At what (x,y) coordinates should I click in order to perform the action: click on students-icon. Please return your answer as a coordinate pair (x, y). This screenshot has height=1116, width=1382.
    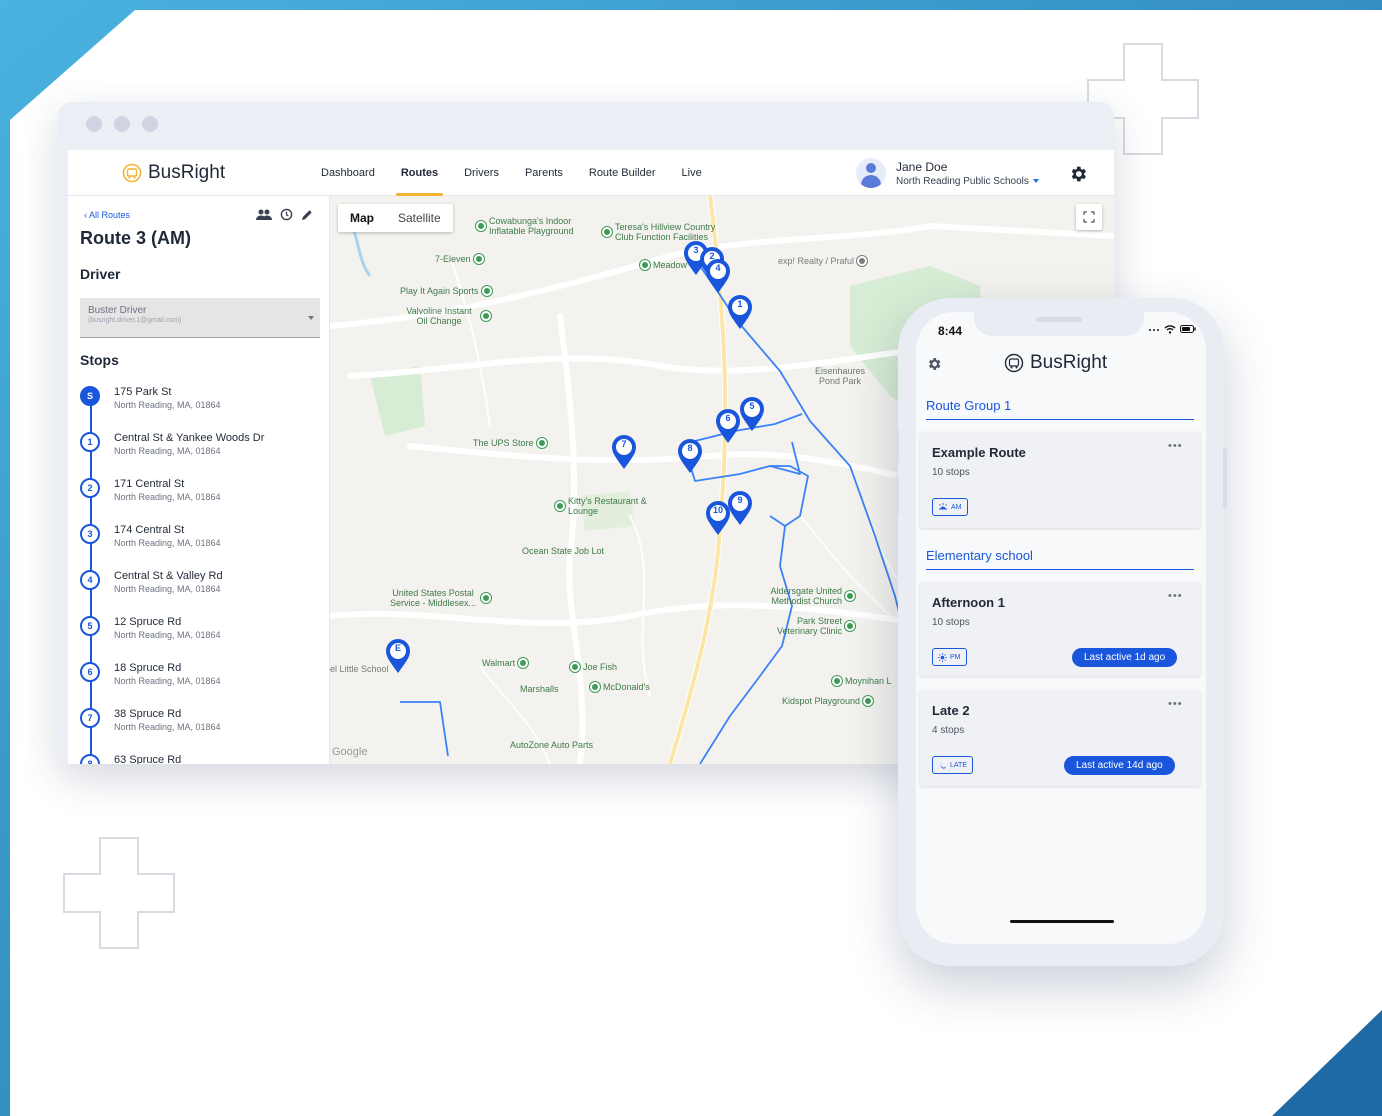
    Looking at the image, I should click on (264, 215).